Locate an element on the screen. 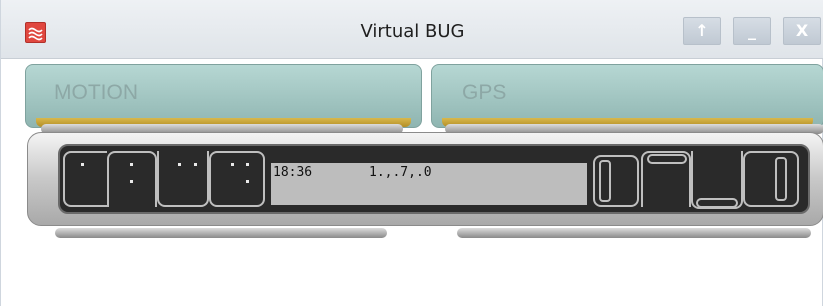 Image resolution: width=823 pixels, height=306 pixels. lcd-value: 1.,.7,.0 is located at coordinates (400, 172).